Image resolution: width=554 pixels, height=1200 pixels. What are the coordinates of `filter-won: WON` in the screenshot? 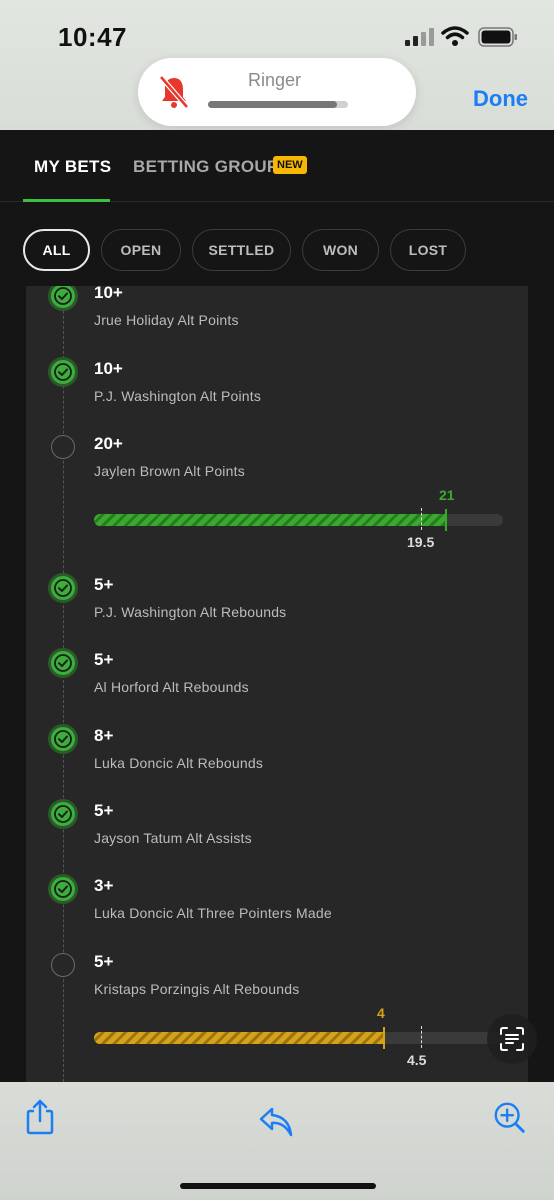 It's located at (340, 250).